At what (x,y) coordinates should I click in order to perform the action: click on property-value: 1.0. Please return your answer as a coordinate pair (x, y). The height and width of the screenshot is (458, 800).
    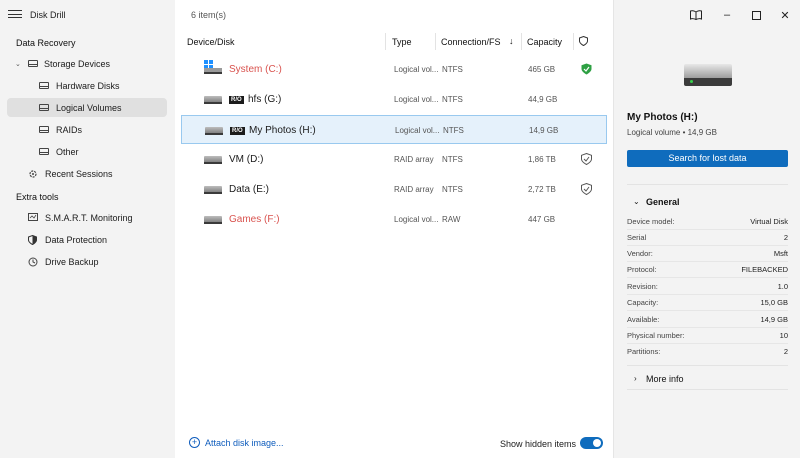
    Looking at the image, I should click on (782, 286).